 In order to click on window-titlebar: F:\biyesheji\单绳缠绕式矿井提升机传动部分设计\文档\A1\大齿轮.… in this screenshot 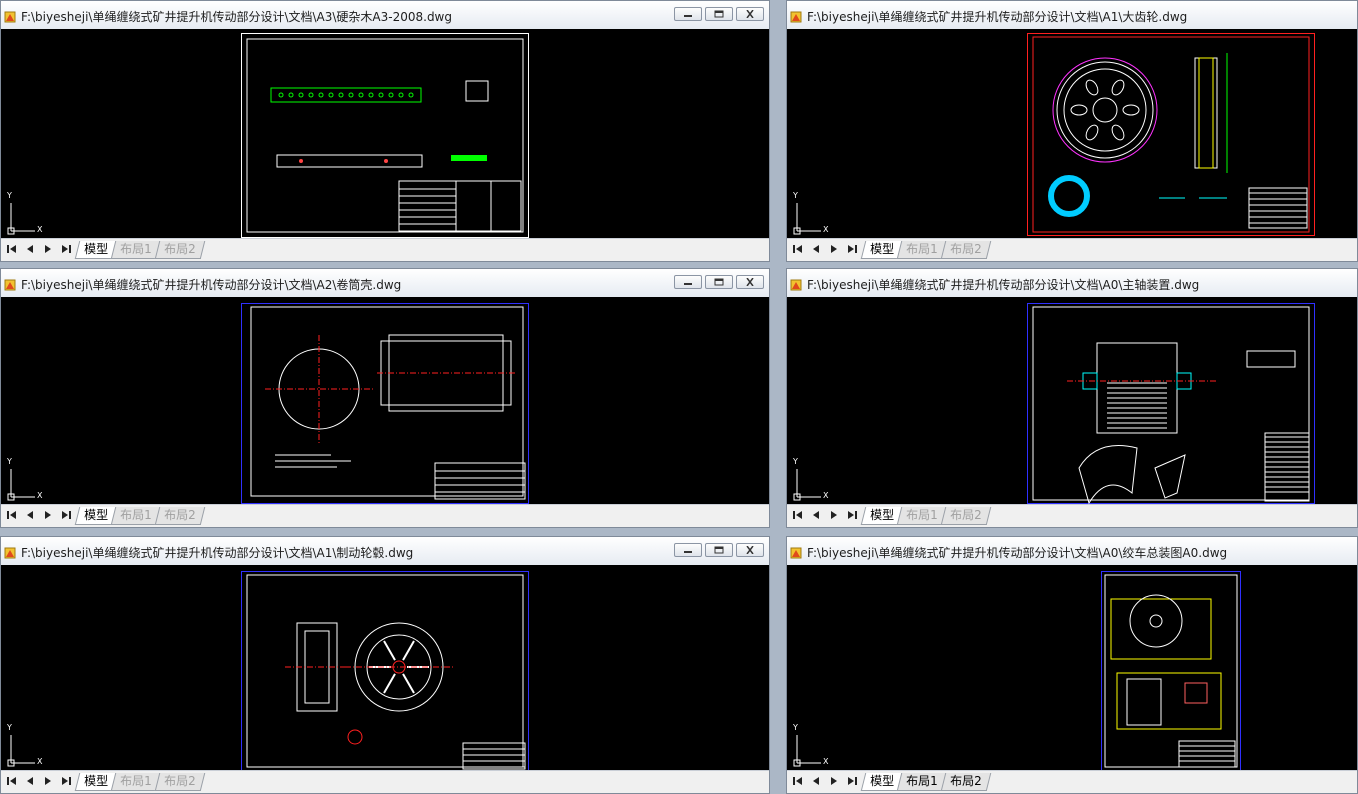, I will do `click(1072, 15)`.